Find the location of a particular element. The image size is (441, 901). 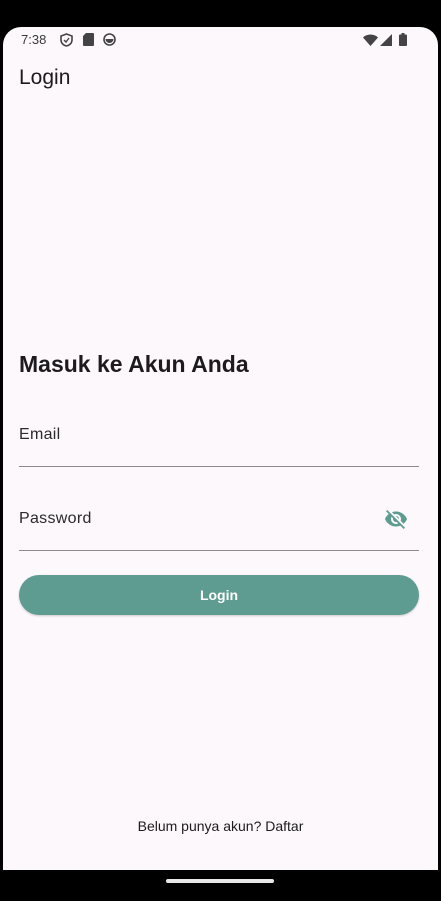

status-time: 7:38 is located at coordinates (34, 39).